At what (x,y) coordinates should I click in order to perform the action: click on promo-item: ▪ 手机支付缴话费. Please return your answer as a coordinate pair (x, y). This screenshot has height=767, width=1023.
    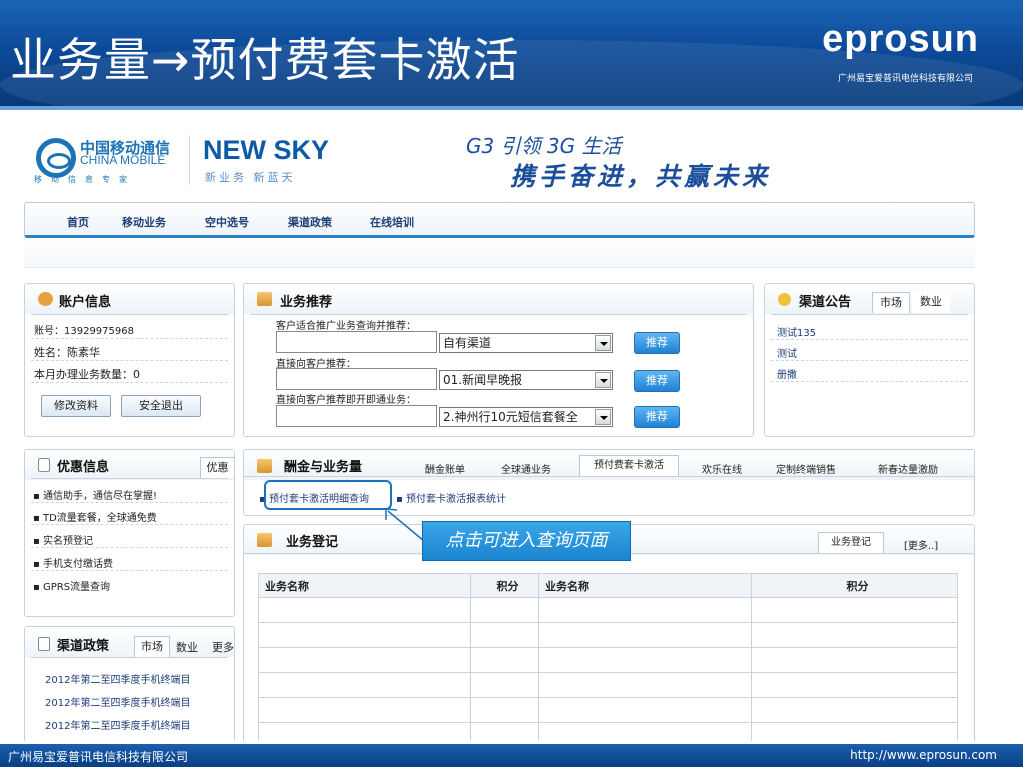
    Looking at the image, I should click on (73, 562).